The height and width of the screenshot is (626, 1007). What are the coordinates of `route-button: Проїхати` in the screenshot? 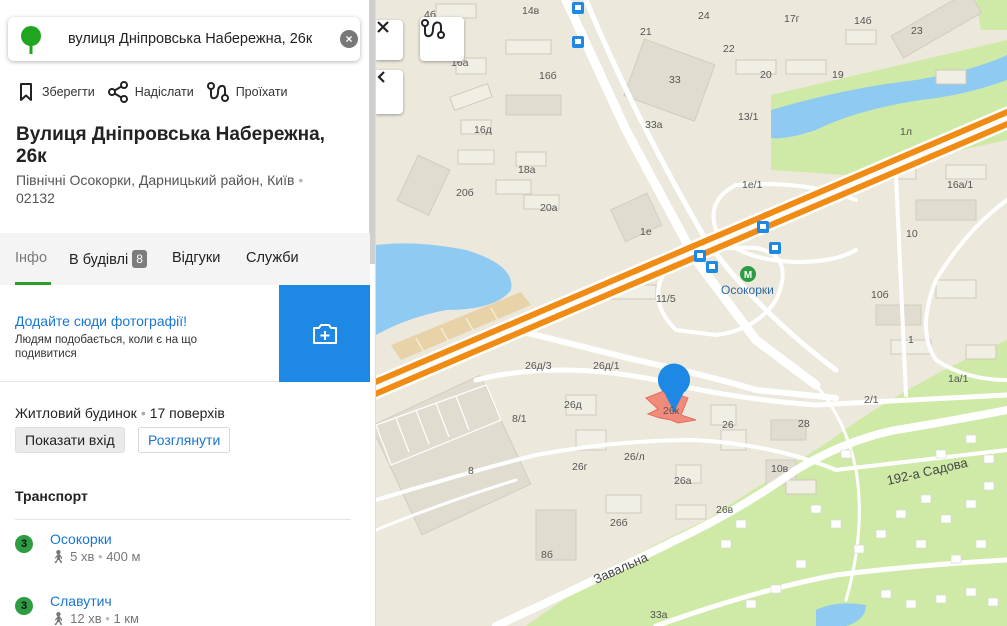 It's located at (247, 92).